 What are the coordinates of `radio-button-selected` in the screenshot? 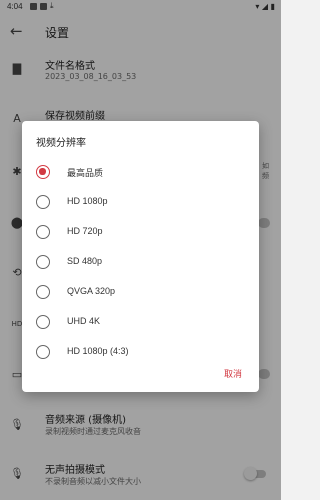 It's located at (43, 172).